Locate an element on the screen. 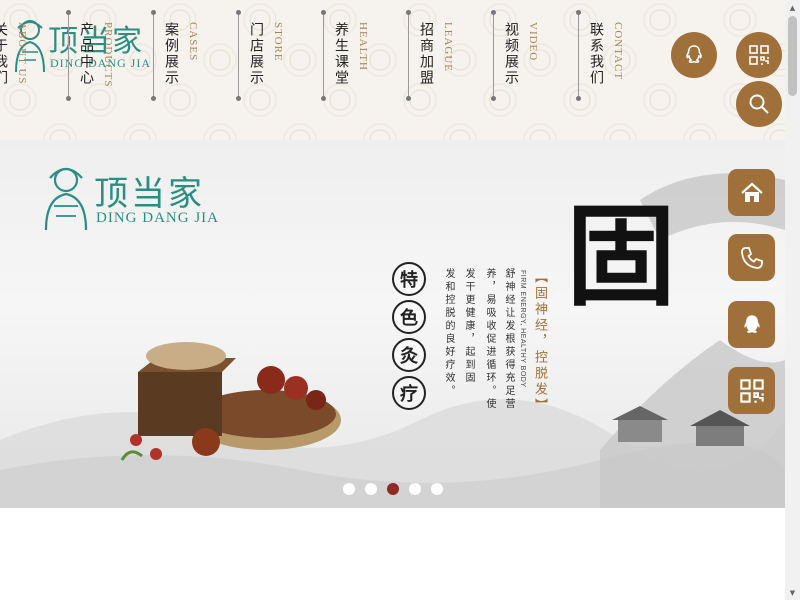  nav-item-products: 产品中心 PRODUCTS is located at coordinates (107, 55).